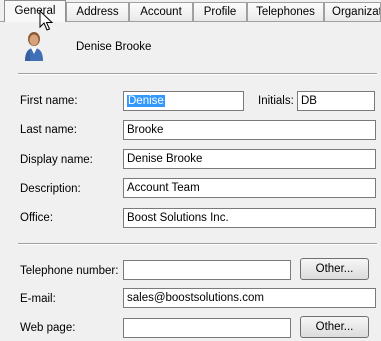  Describe the element at coordinates (38, 299) in the screenshot. I see `email-label: E-mail:` at that location.